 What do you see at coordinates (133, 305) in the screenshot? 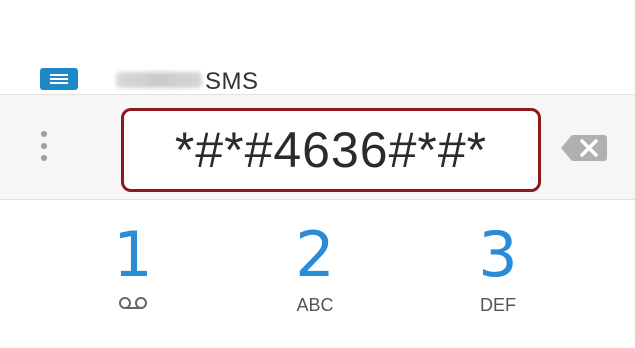
I see `voicemail-icon` at bounding box center [133, 305].